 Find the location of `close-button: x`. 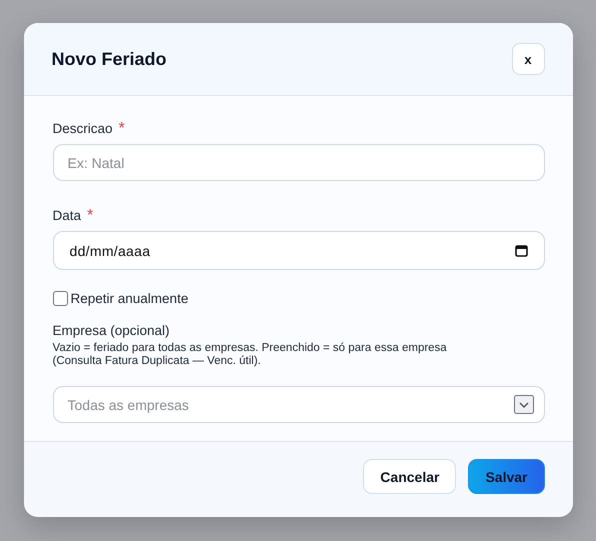

close-button: x is located at coordinates (528, 59).